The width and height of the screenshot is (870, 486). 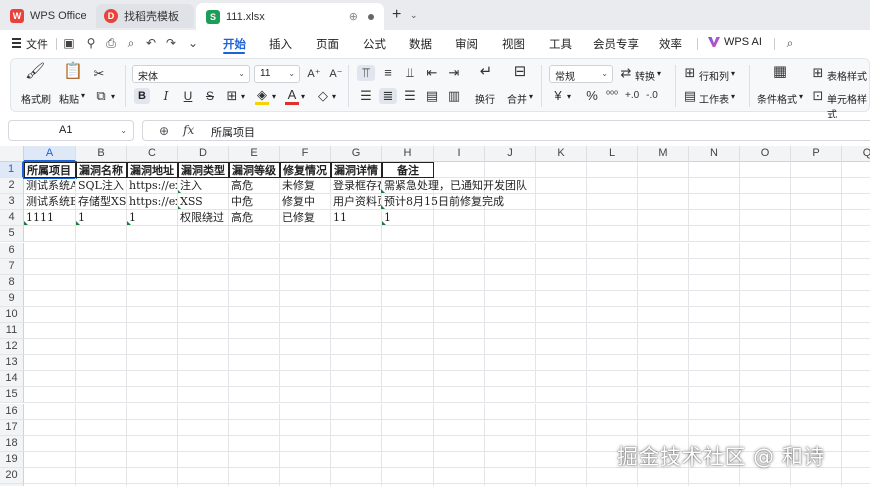 I want to click on indent-decrease-icon: ⇤, so click(x=432, y=73).